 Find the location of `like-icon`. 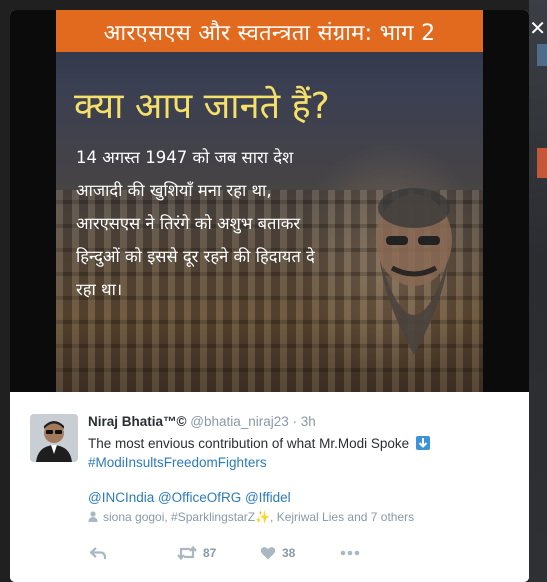

like-icon is located at coordinates (268, 553).